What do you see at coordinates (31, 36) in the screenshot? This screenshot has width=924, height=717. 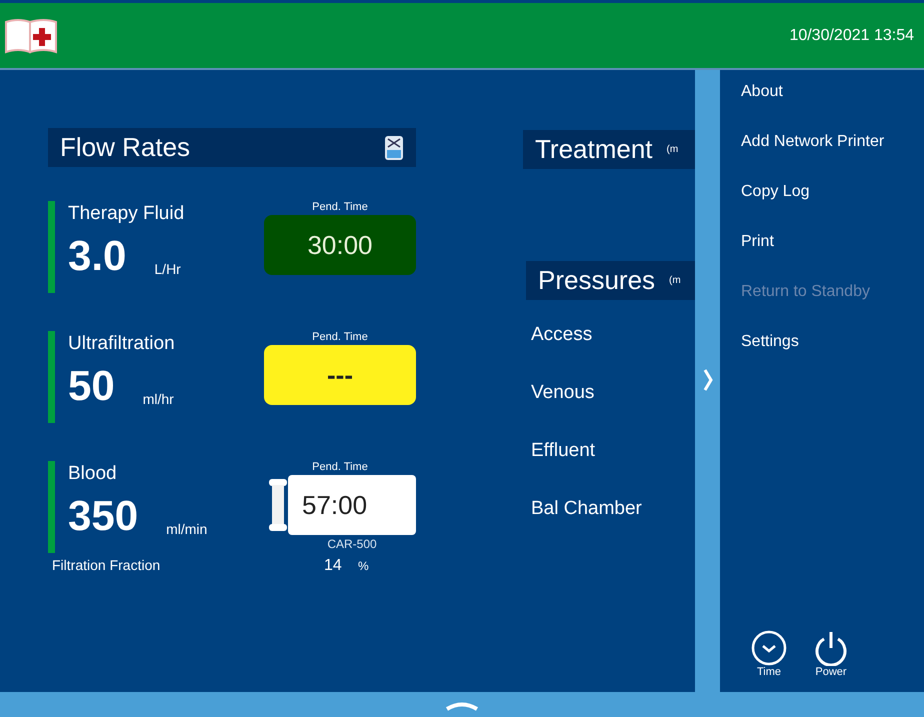 I see `flag-cross-icon` at bounding box center [31, 36].